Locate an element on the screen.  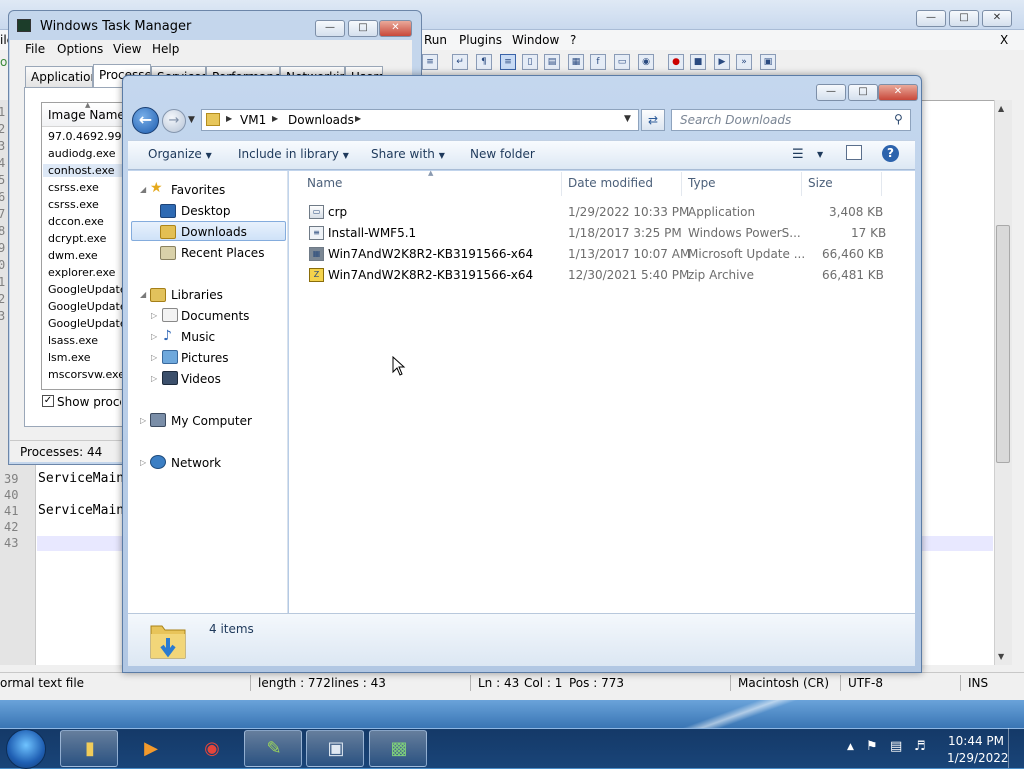
process-row: explorer.exe is located at coordinates (81, 272).